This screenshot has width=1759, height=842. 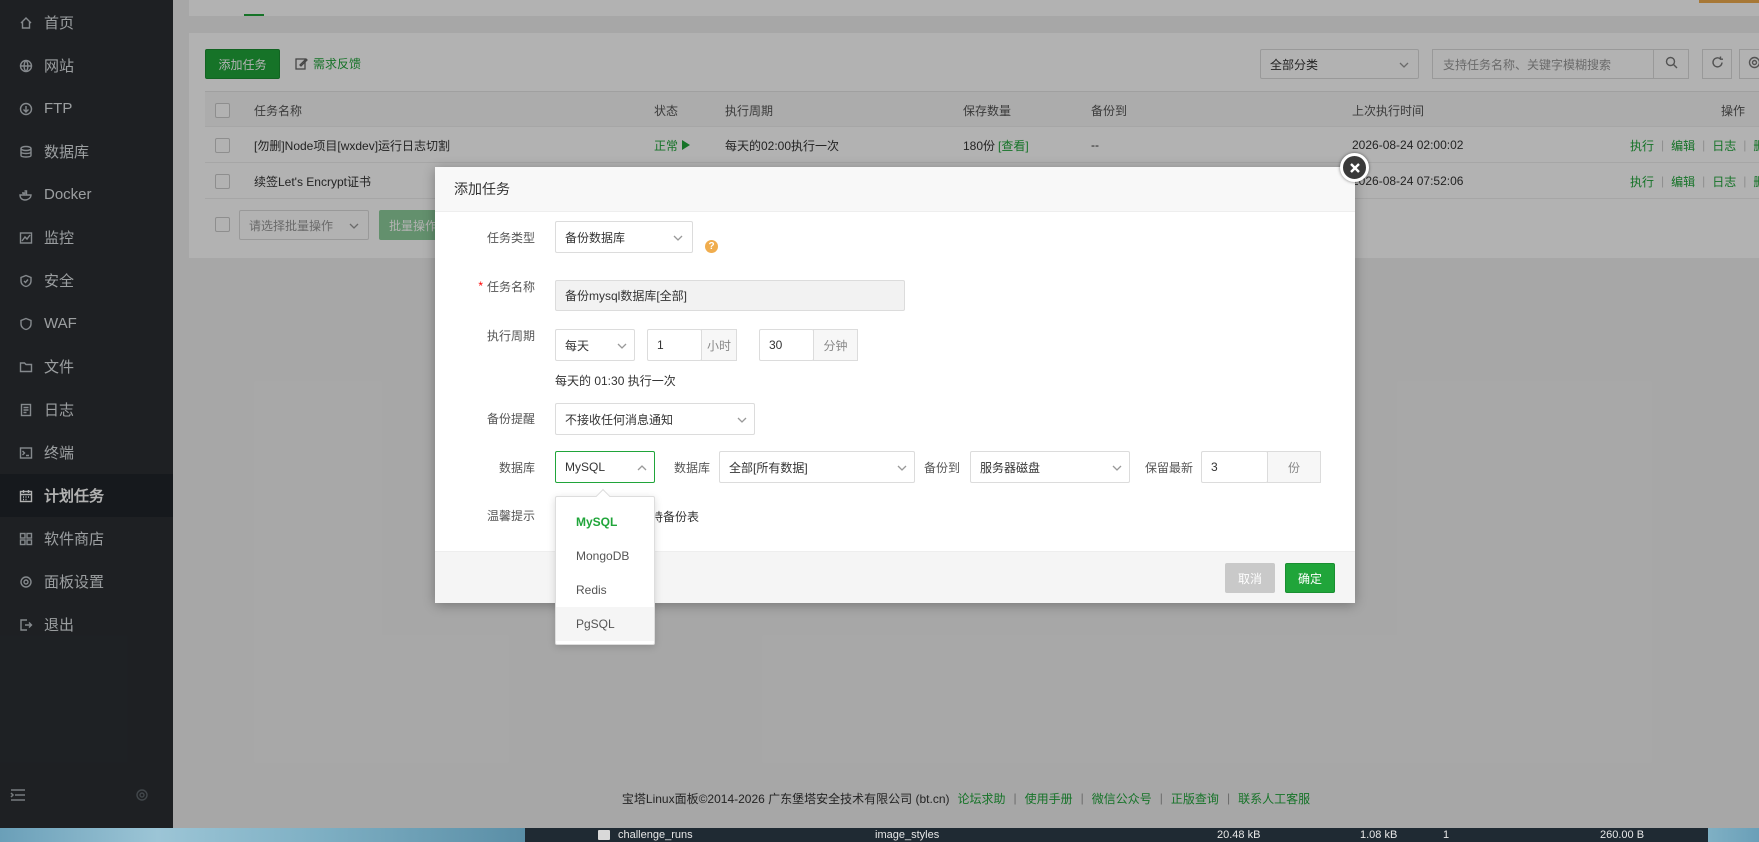 I want to click on option-pgsql: PgSQL, so click(x=605, y=624).